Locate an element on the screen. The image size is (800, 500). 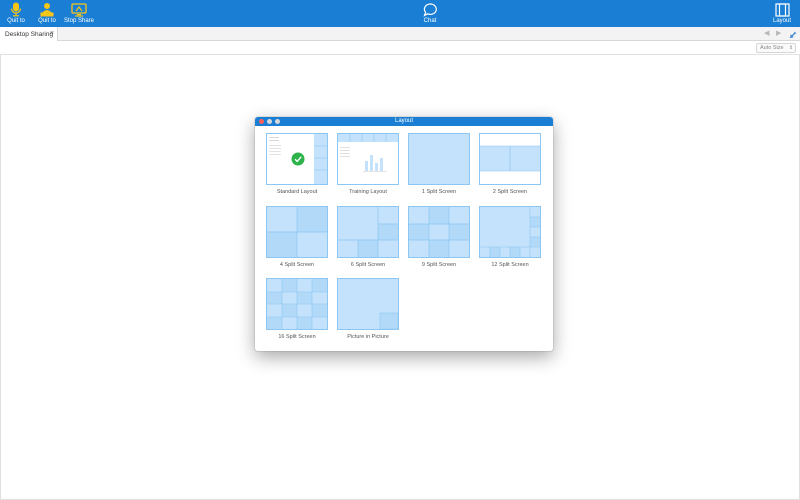
share-screen-icon is located at coordinates (79, 9).